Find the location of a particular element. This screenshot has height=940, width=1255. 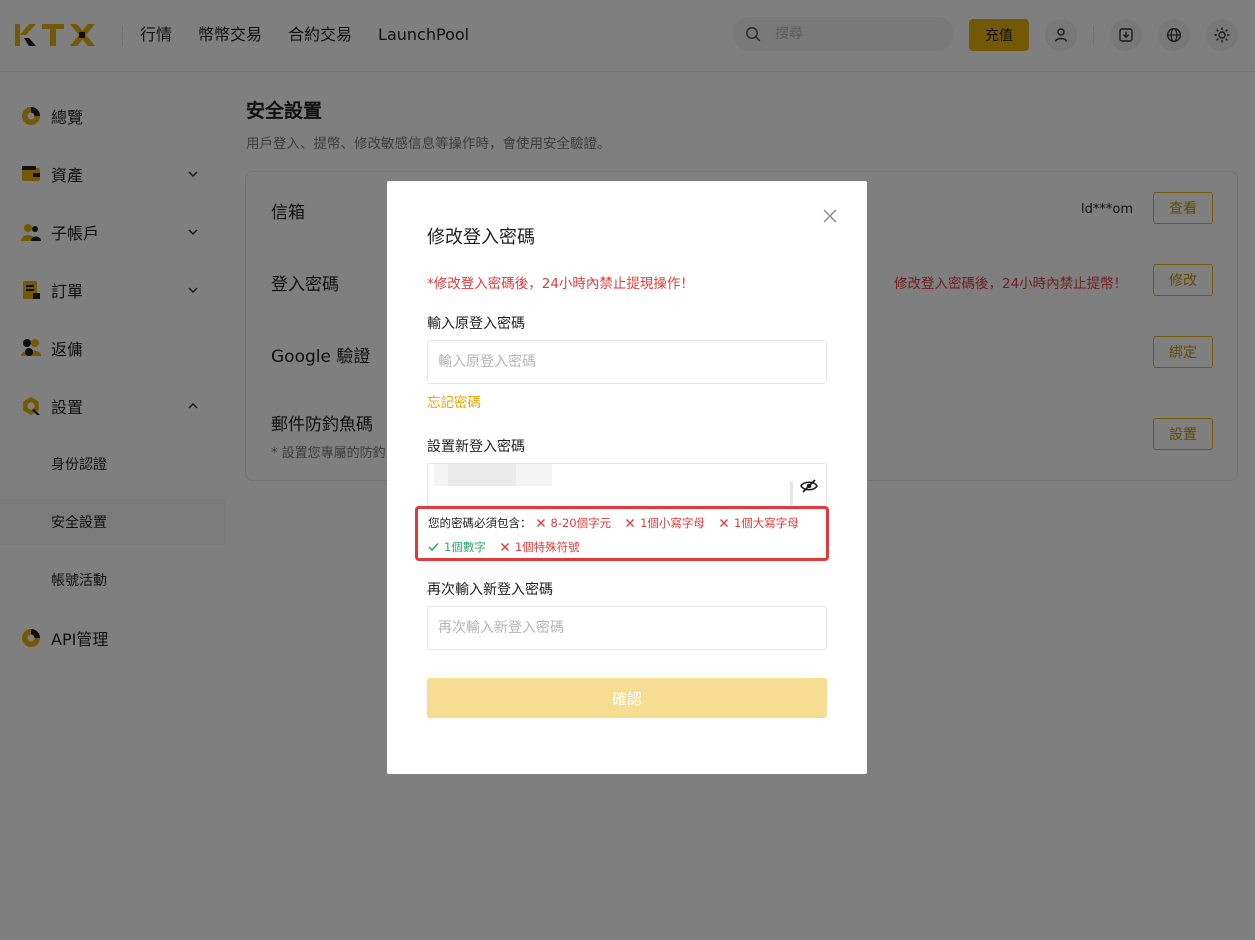

eye-off-icon is located at coordinates (809, 486).